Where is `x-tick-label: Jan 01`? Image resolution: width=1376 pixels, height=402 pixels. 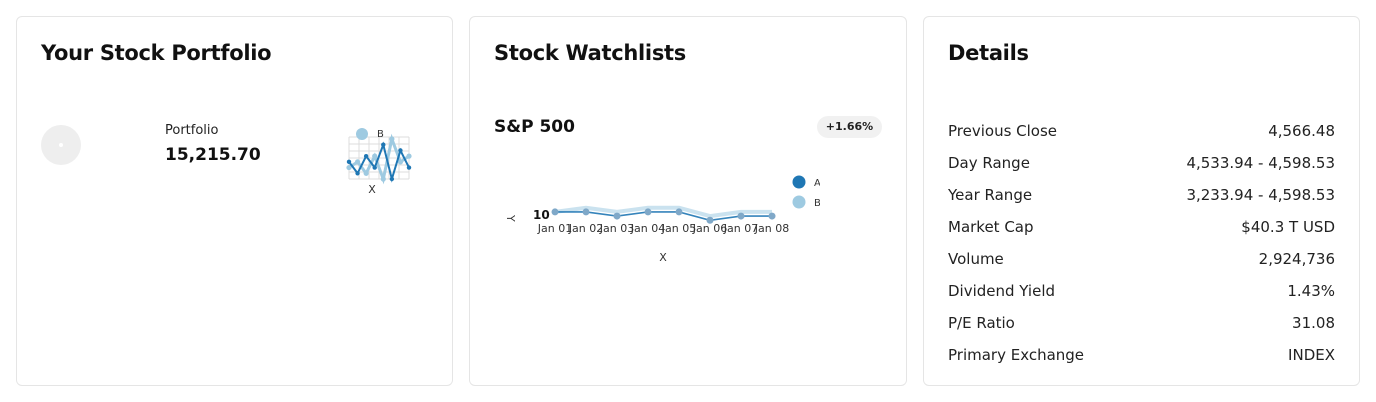 x-tick-label: Jan 01 is located at coordinates (554, 228).